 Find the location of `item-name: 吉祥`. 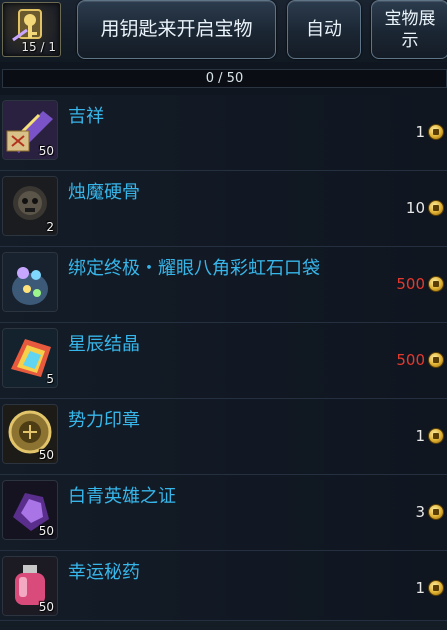

item-name: 吉祥 is located at coordinates (86, 116).